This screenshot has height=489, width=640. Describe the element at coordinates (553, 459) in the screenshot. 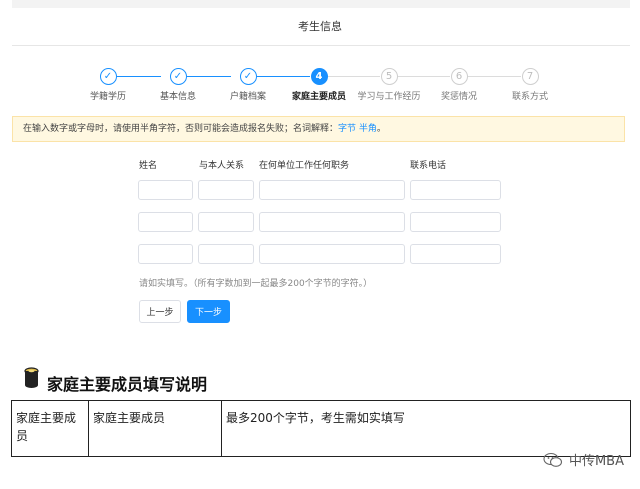

I see `wechat-icon` at that location.